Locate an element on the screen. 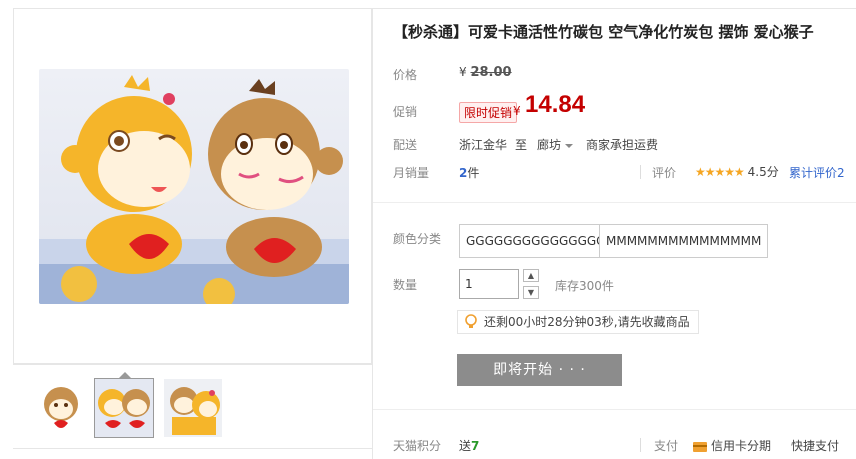 The image size is (856, 459). countdown-text: 还剩00小时28分钟03秒,请先收藏商品 is located at coordinates (587, 322).